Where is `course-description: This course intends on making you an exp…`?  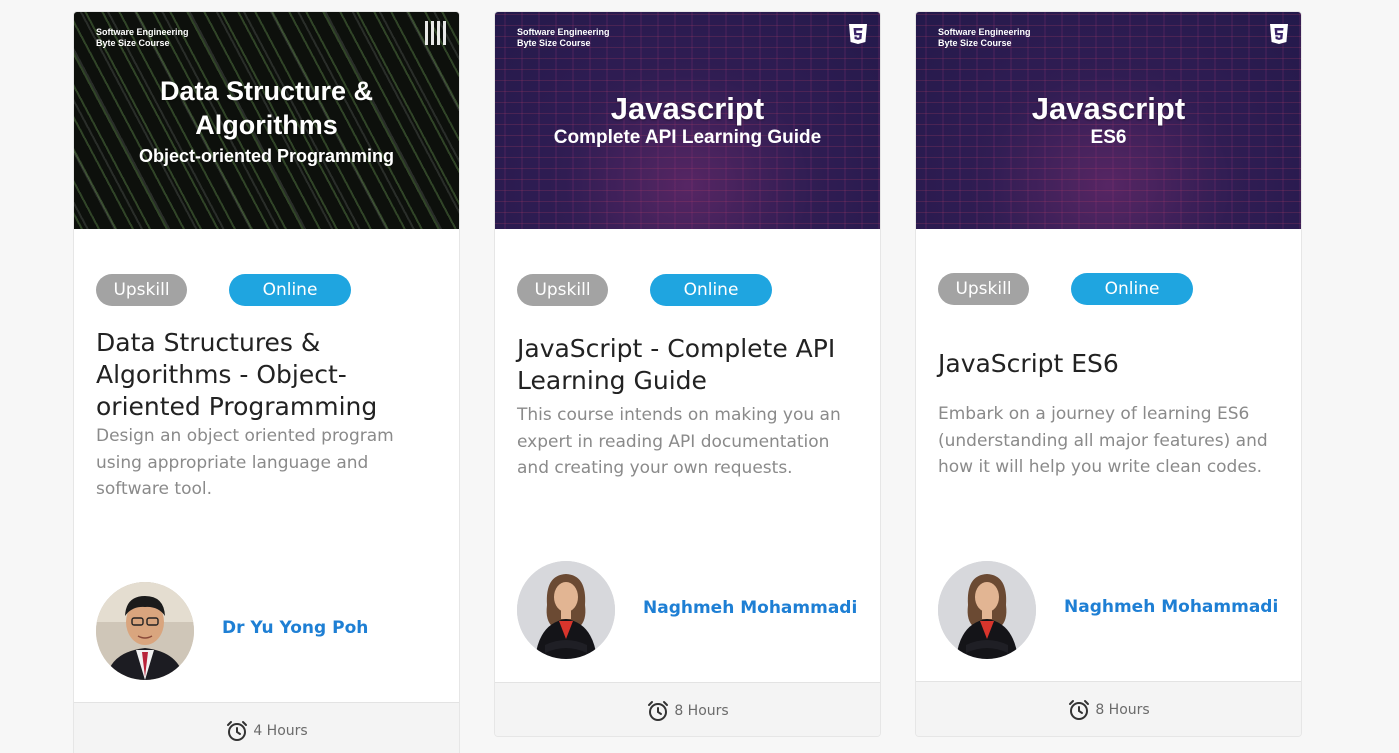
course-description: This course intends on making you an exp… is located at coordinates (679, 441).